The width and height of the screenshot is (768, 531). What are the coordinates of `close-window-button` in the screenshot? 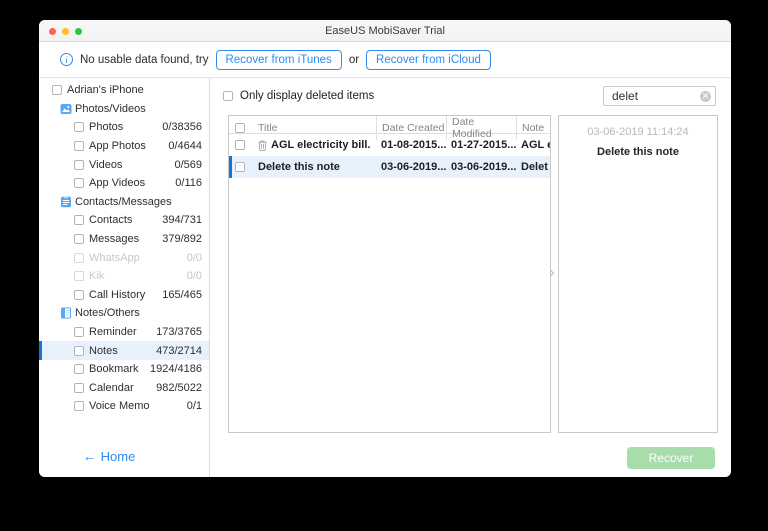 It's located at (52, 31).